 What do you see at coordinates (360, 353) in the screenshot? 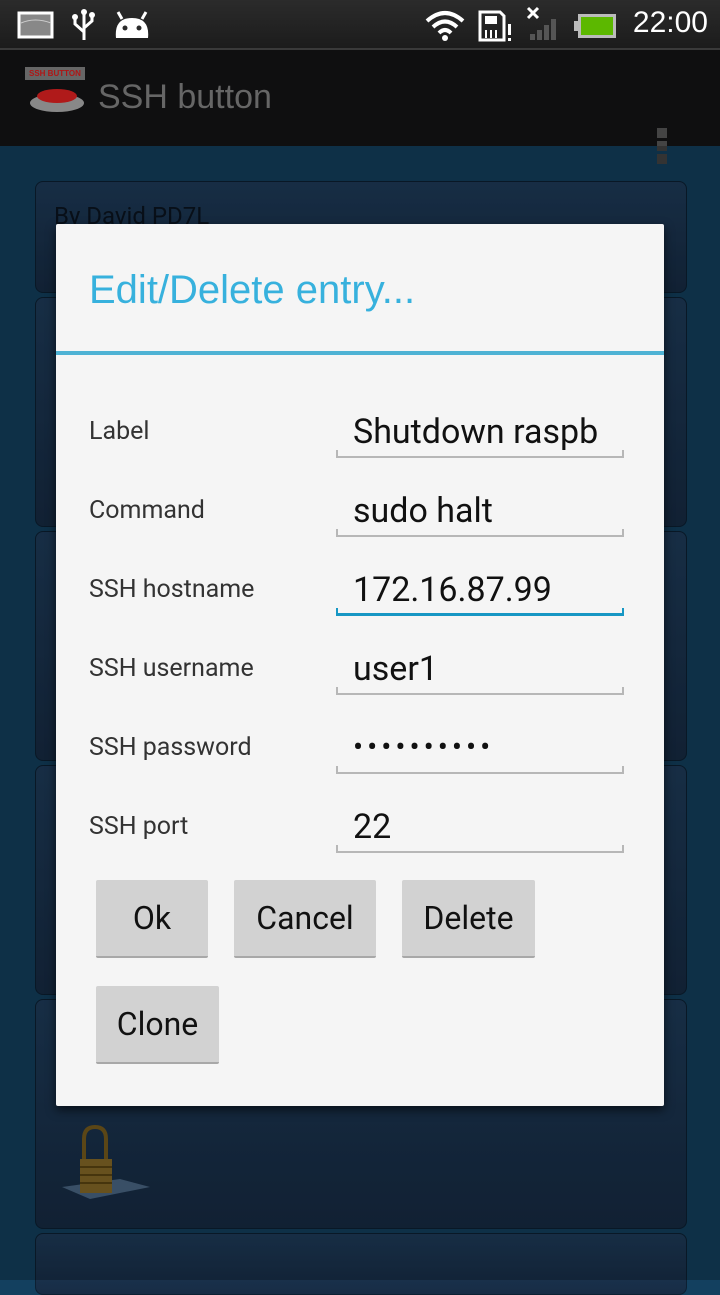
I see `title-divider` at bounding box center [360, 353].